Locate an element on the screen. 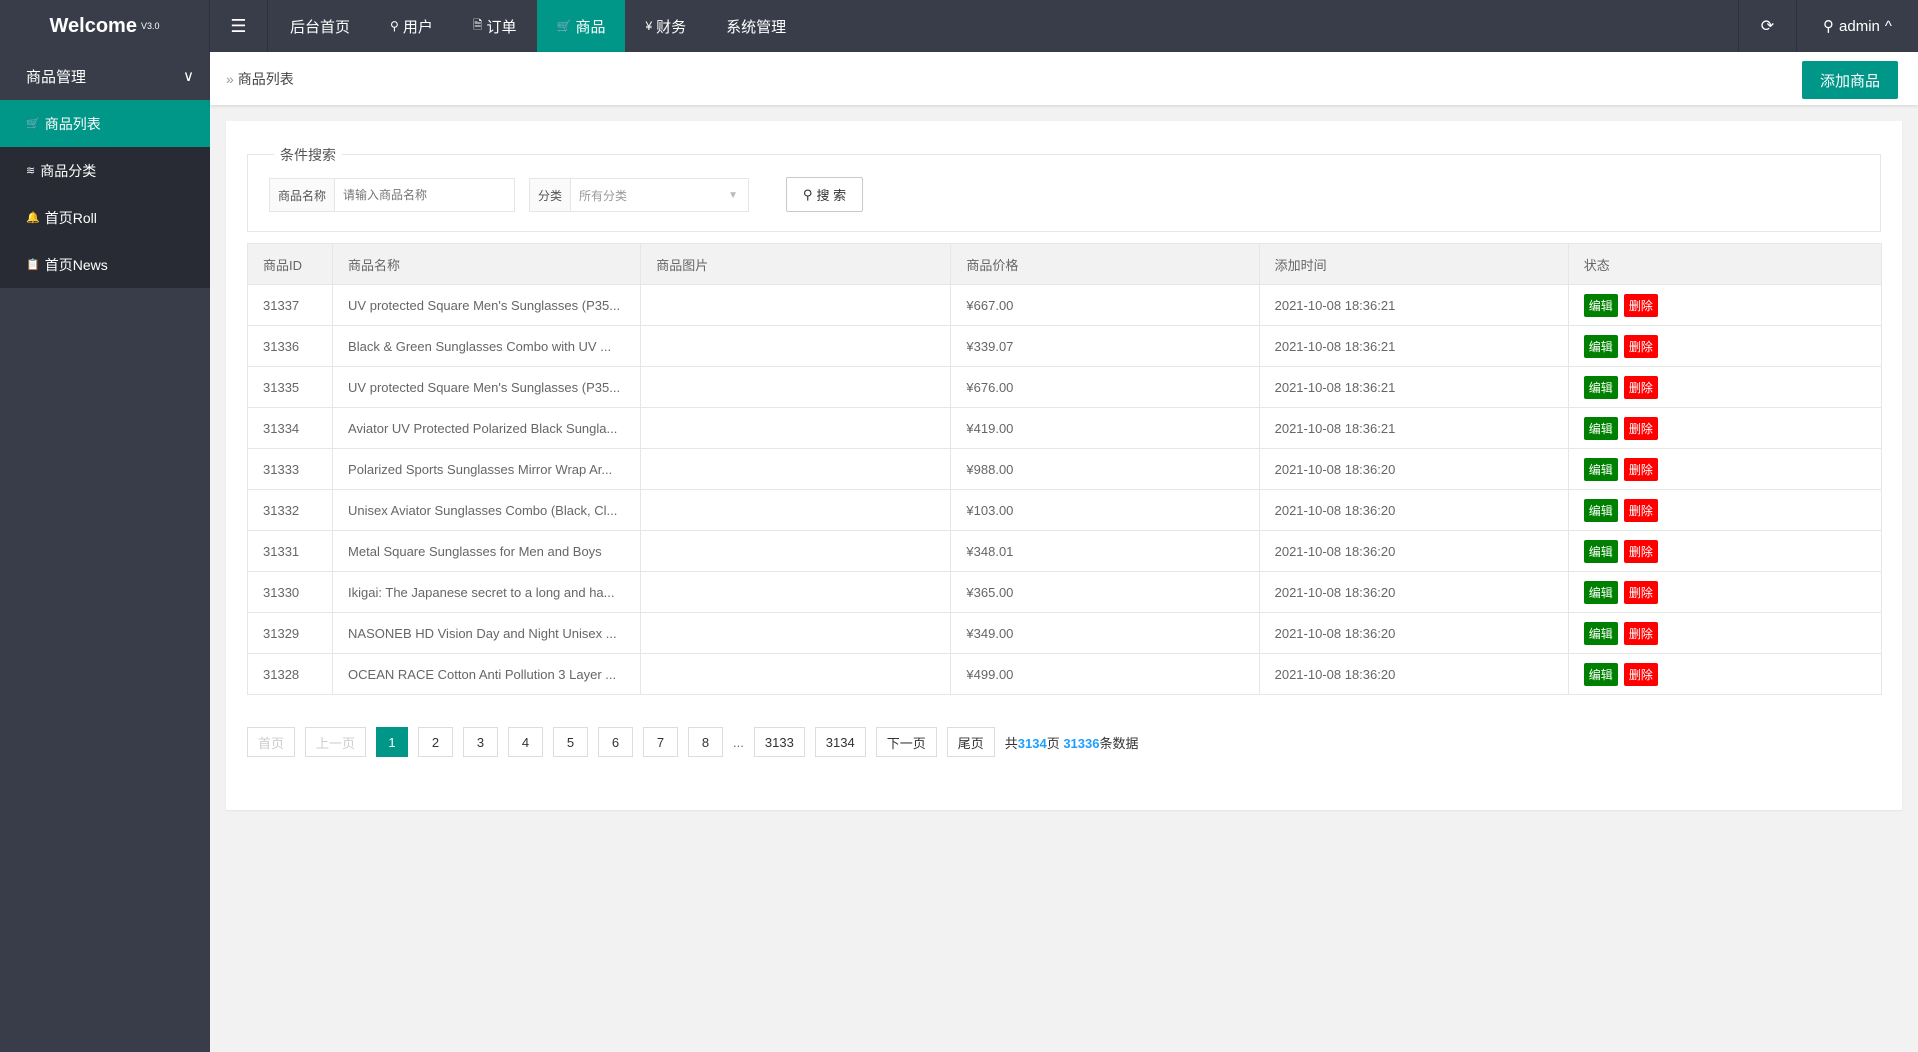 The image size is (1918, 1052). chevron-down-icon: ∨ is located at coordinates (188, 76).